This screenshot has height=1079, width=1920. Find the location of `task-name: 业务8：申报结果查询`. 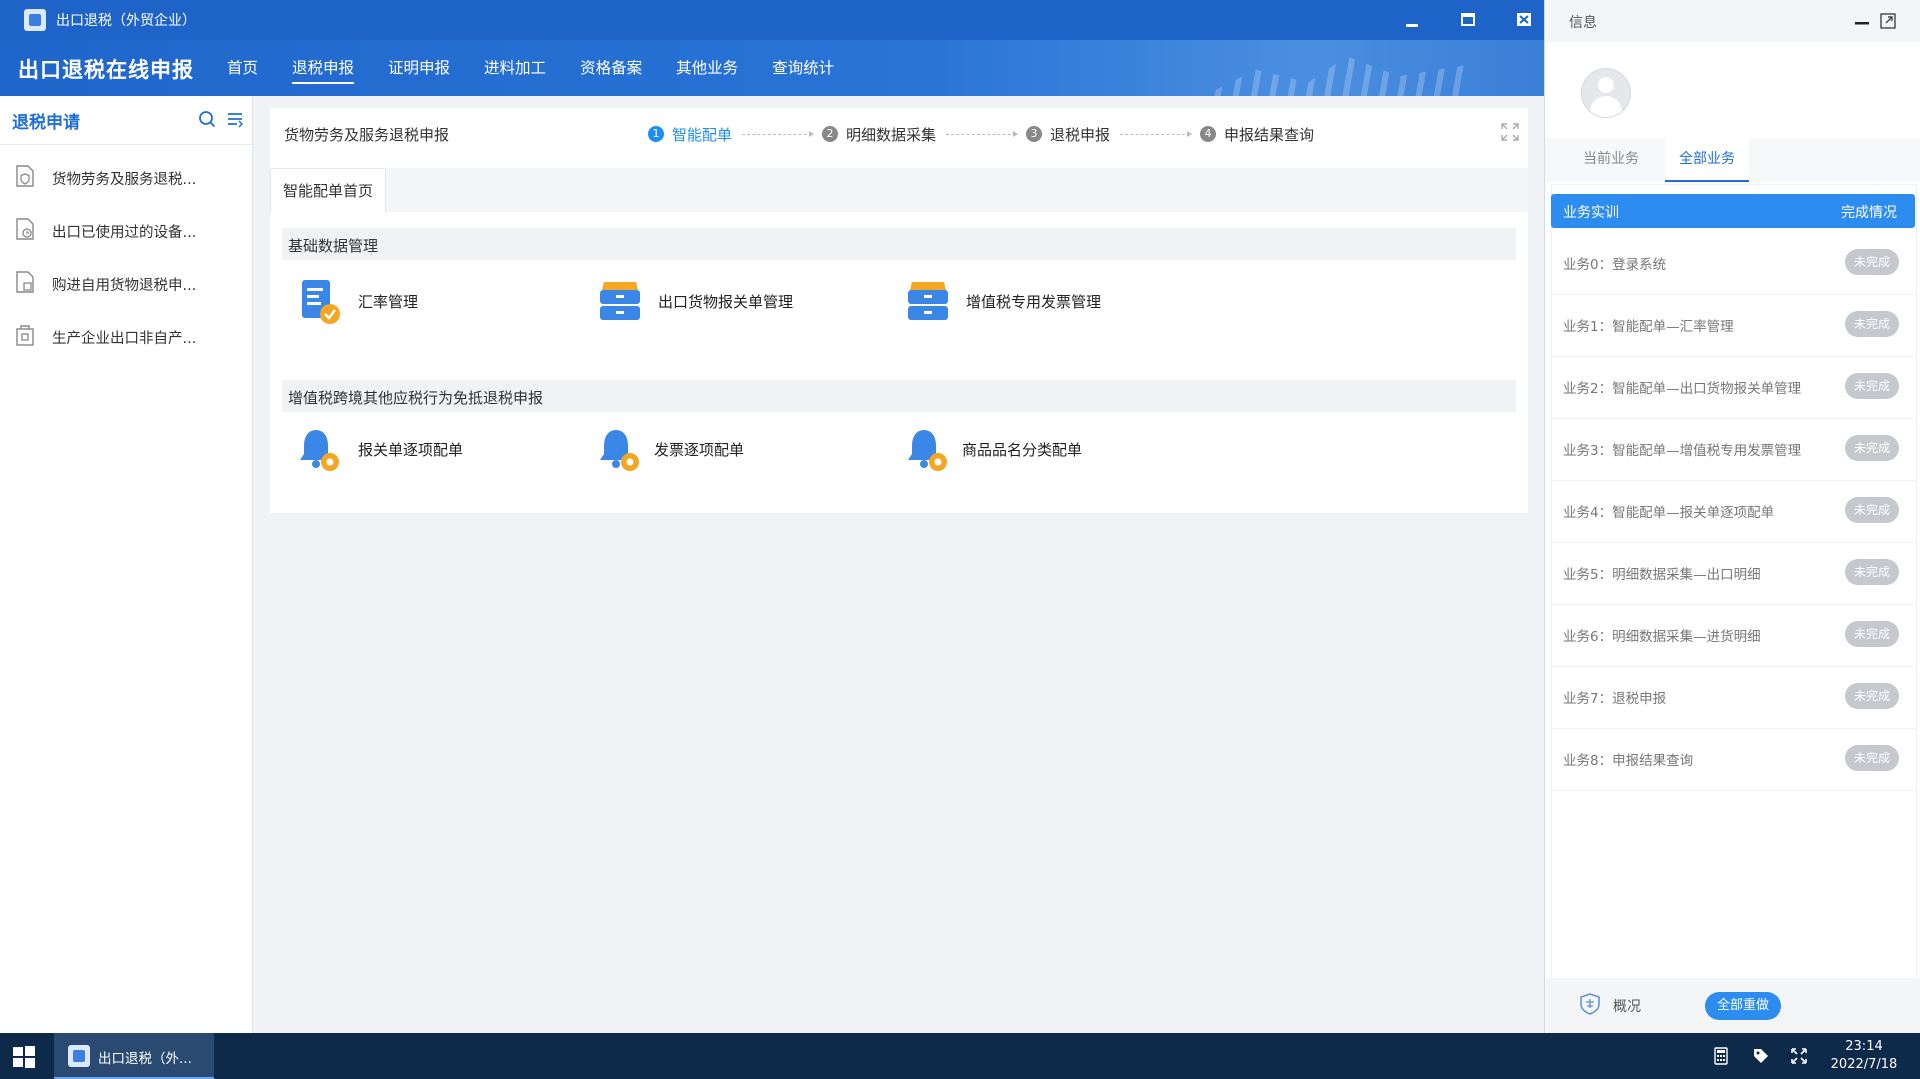

task-name: 业务8：申报结果查询 is located at coordinates (1628, 761).